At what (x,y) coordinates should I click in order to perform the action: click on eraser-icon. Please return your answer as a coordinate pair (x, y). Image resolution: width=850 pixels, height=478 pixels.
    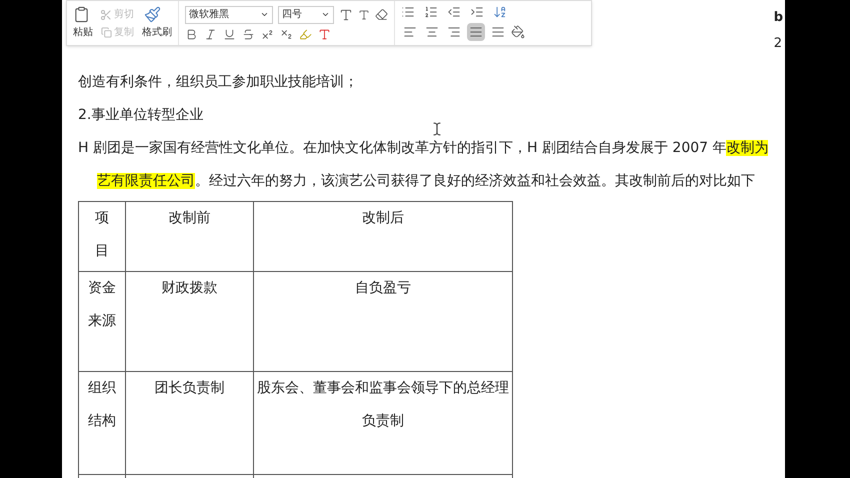
    Looking at the image, I should click on (381, 14).